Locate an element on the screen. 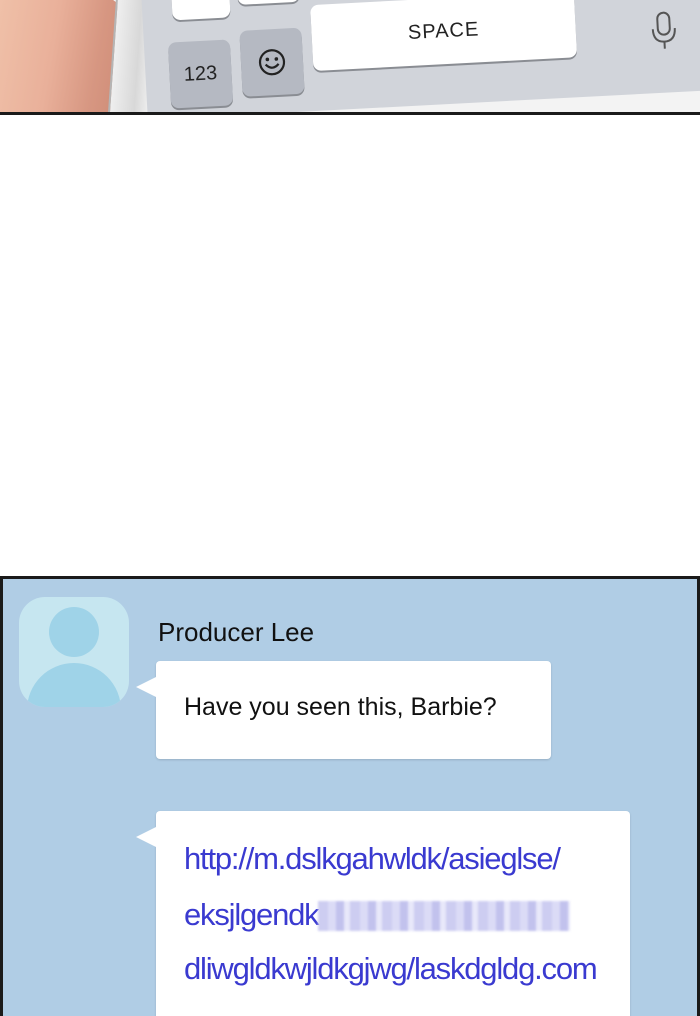 The image size is (700, 1016). link-line: dliwgldkwjldkgjwg/laskdgldg.com is located at coordinates (390, 969).